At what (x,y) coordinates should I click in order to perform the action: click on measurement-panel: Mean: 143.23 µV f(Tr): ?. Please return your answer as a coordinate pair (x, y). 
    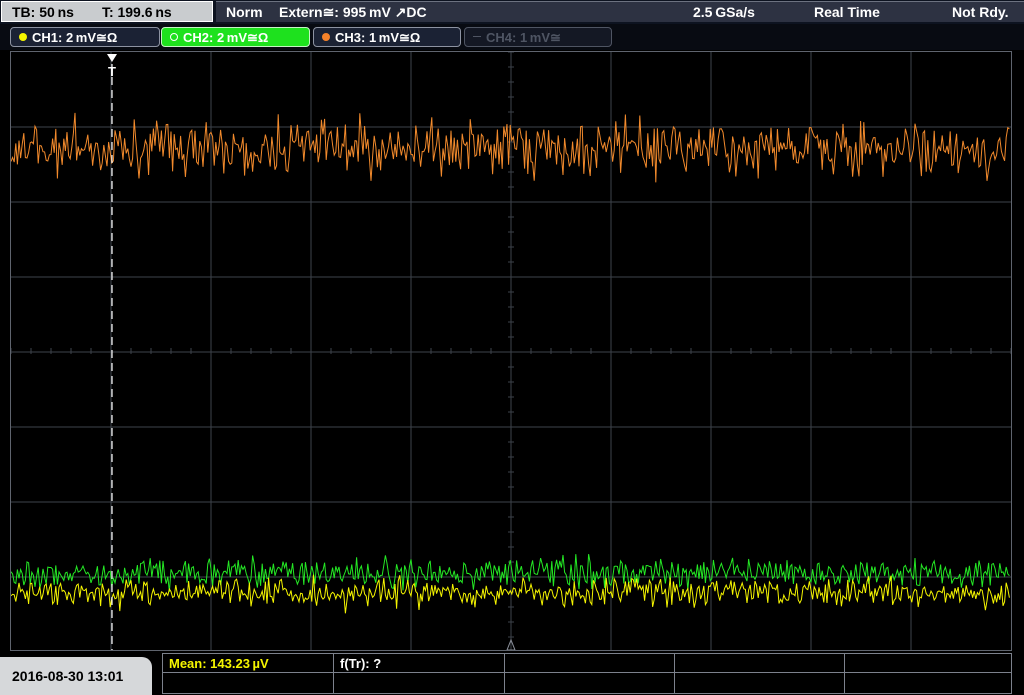
    Looking at the image, I should click on (587, 673).